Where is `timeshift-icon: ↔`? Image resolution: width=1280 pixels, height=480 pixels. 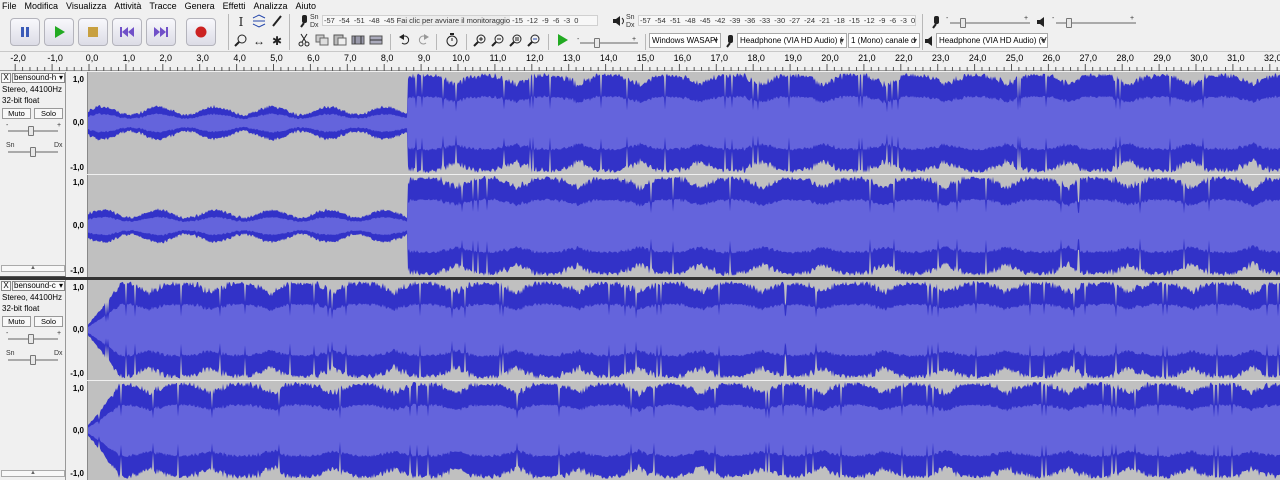
timeshift-icon: ↔ is located at coordinates (259, 41).